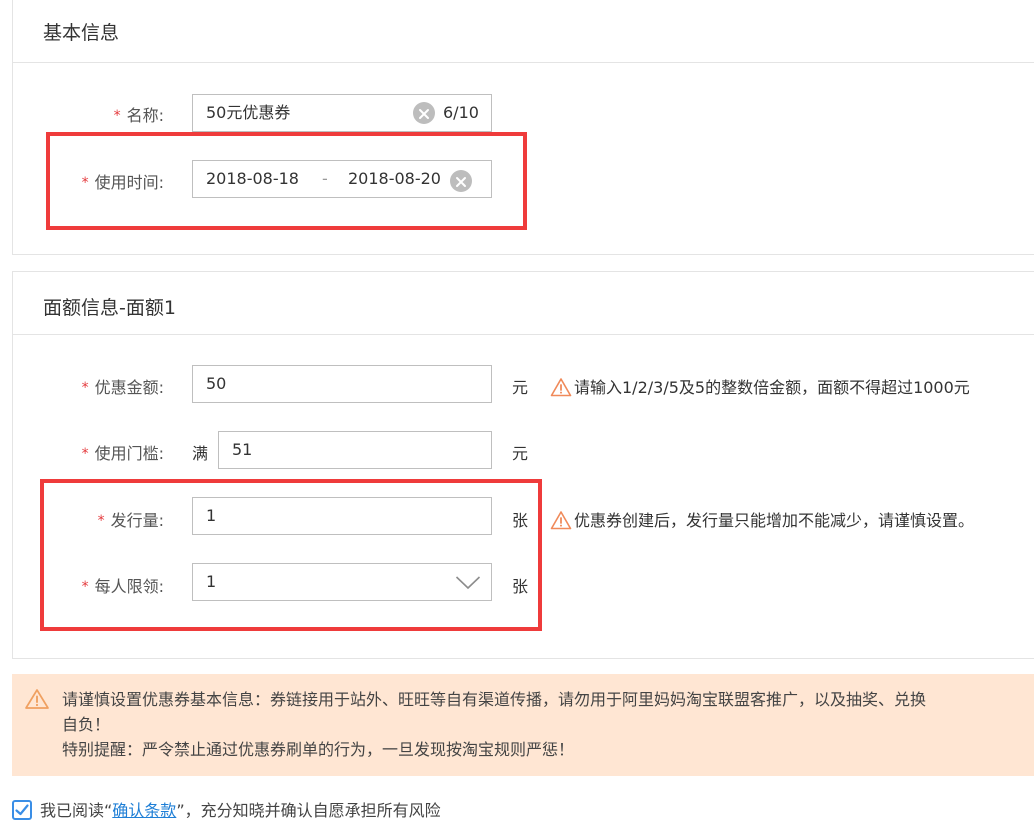 This screenshot has width=1034, height=829. What do you see at coordinates (762, 519) in the screenshot?
I see `issue-hint: 优惠券创建后，发行量只能增加不能减少，请谨慎设置。` at bounding box center [762, 519].